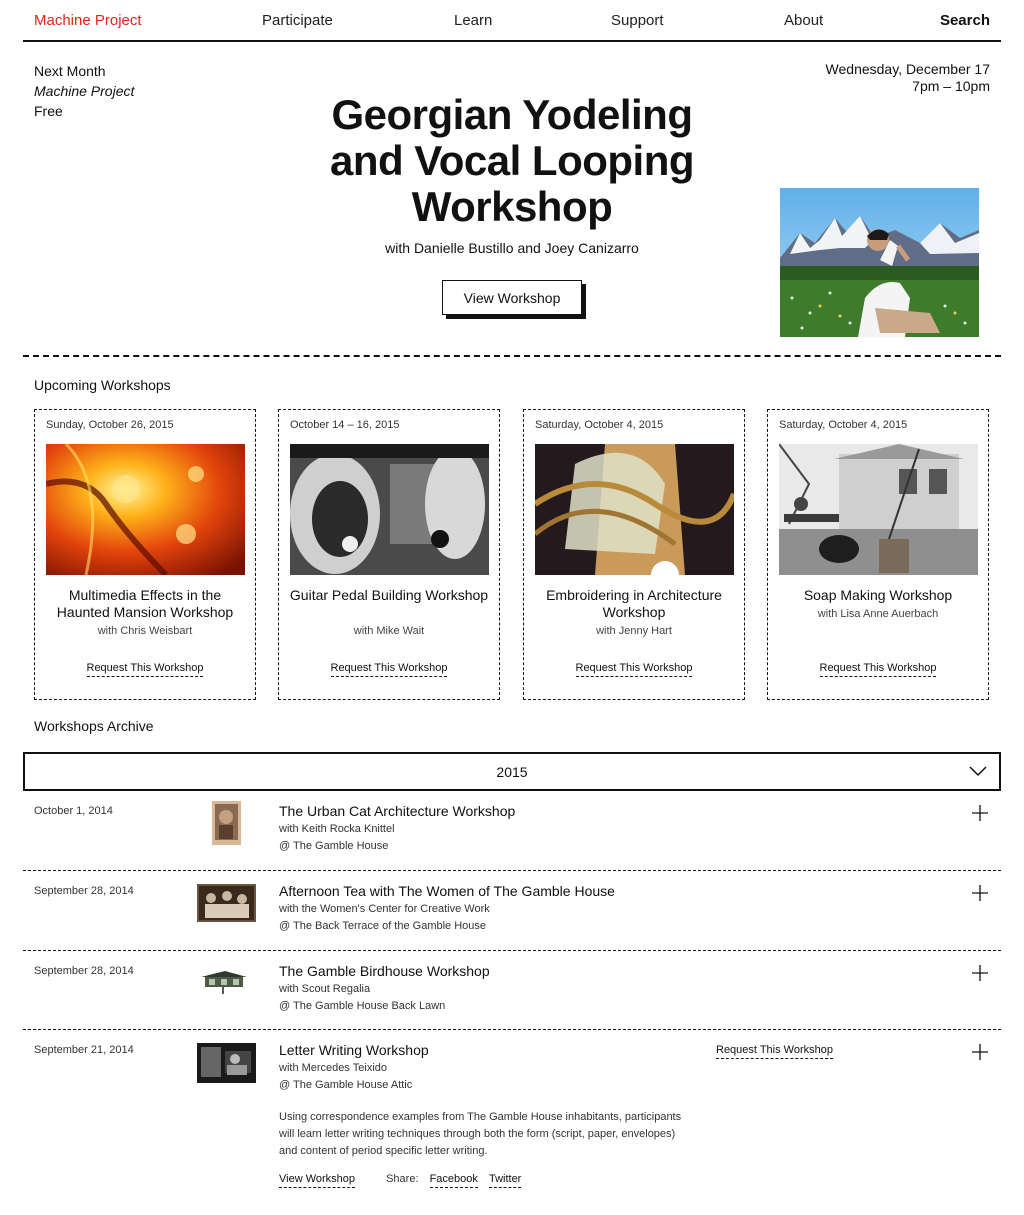 Image resolution: width=1024 pixels, height=1215 pixels. What do you see at coordinates (453, 1180) in the screenshot?
I see `facebook-share-link: Facebook` at bounding box center [453, 1180].